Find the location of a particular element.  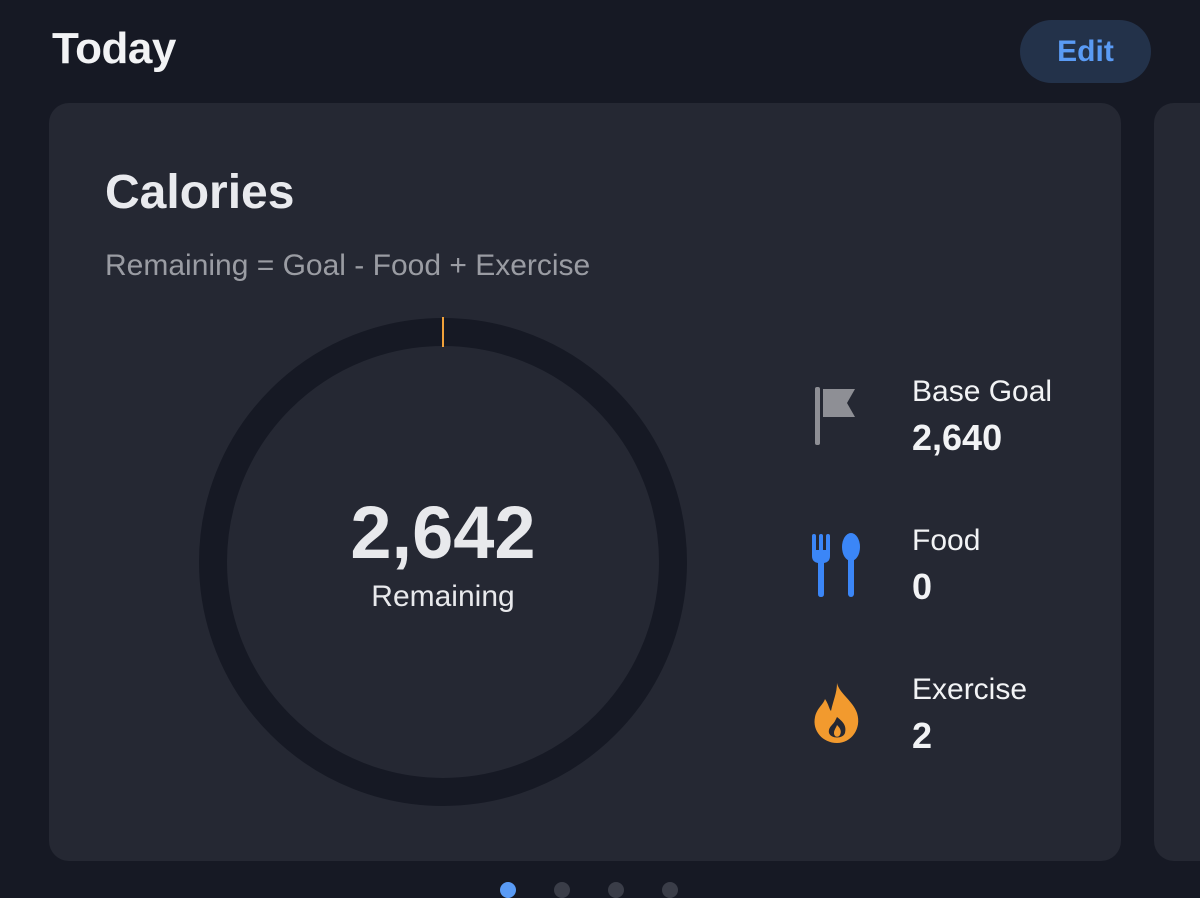

page-indicator is located at coordinates (589, 890).